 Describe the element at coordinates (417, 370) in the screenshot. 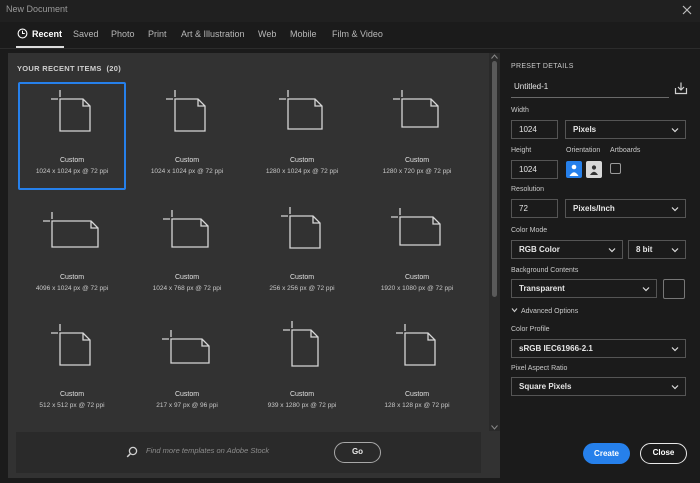

I see `recent-item: Custom 128 x 128 px @ 72 ppi` at that location.